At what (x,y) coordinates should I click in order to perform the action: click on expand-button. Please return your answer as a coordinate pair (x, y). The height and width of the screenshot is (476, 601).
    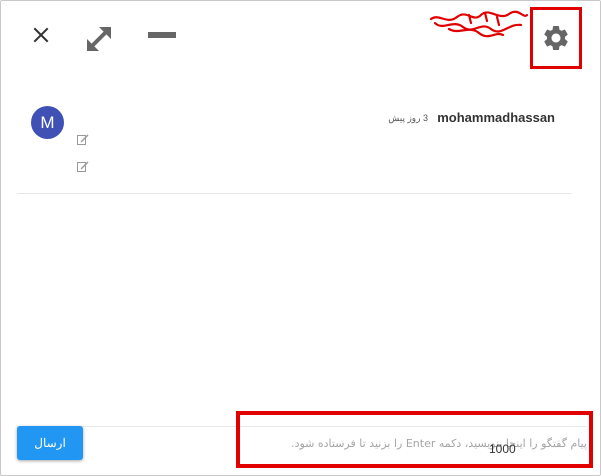
    Looking at the image, I should click on (99, 39).